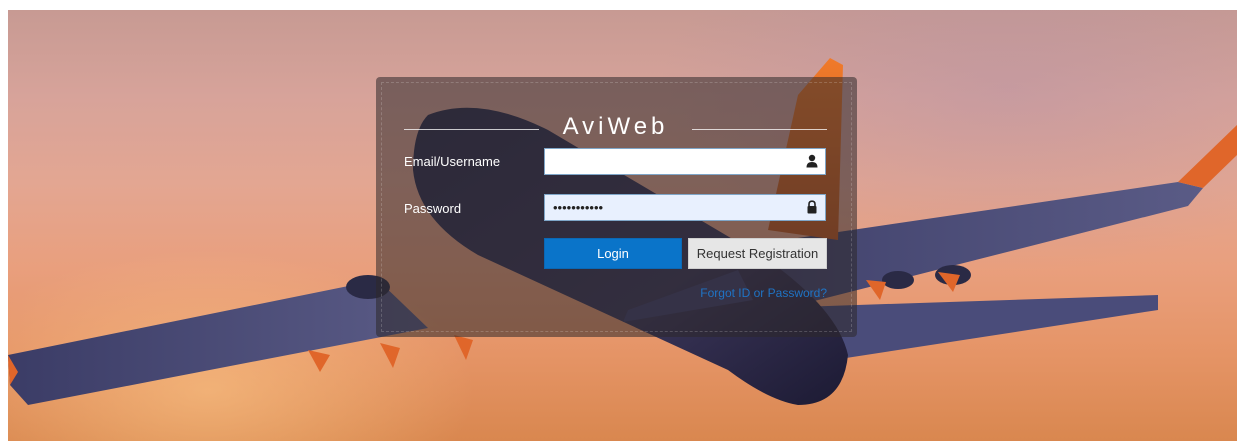  I want to click on login-button: Login, so click(613, 253).